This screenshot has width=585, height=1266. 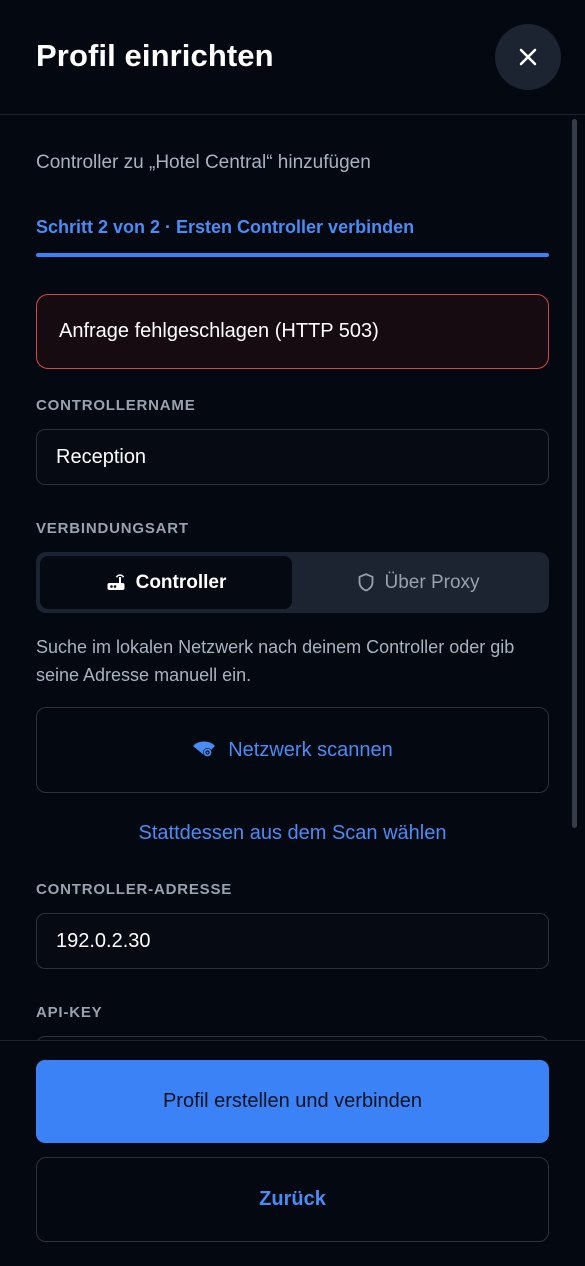 I want to click on scan-network-button: Netzwerk scannen, so click(x=292, y=750).